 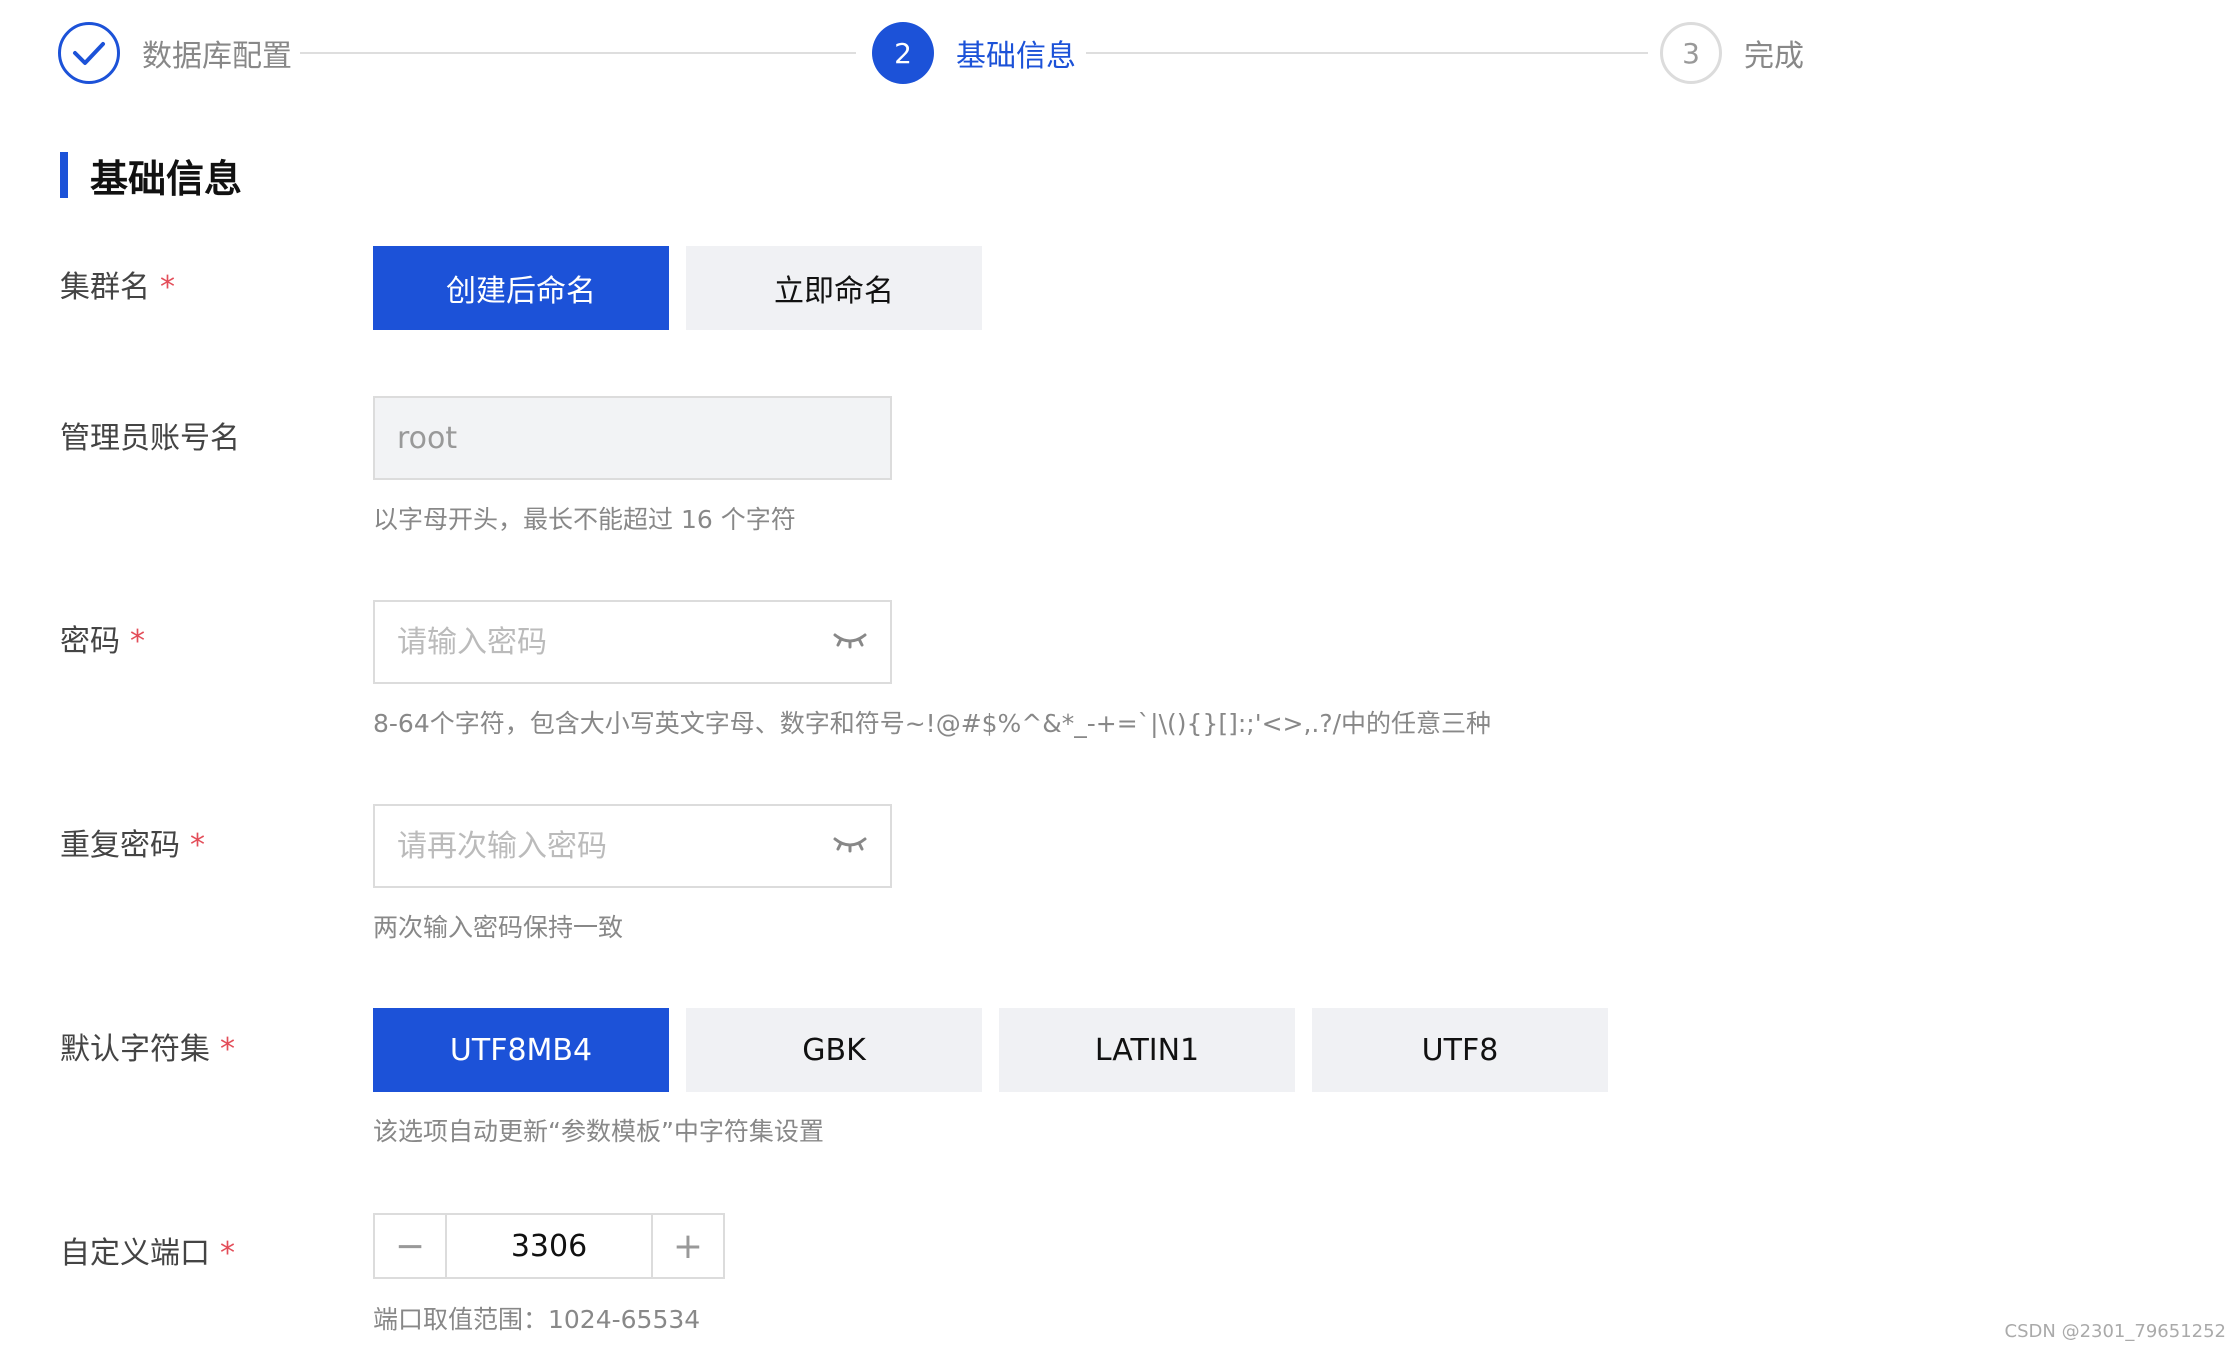 I want to click on stepper: 数据库配置 2 基础信息 3 完成, so click(x=931, y=53).